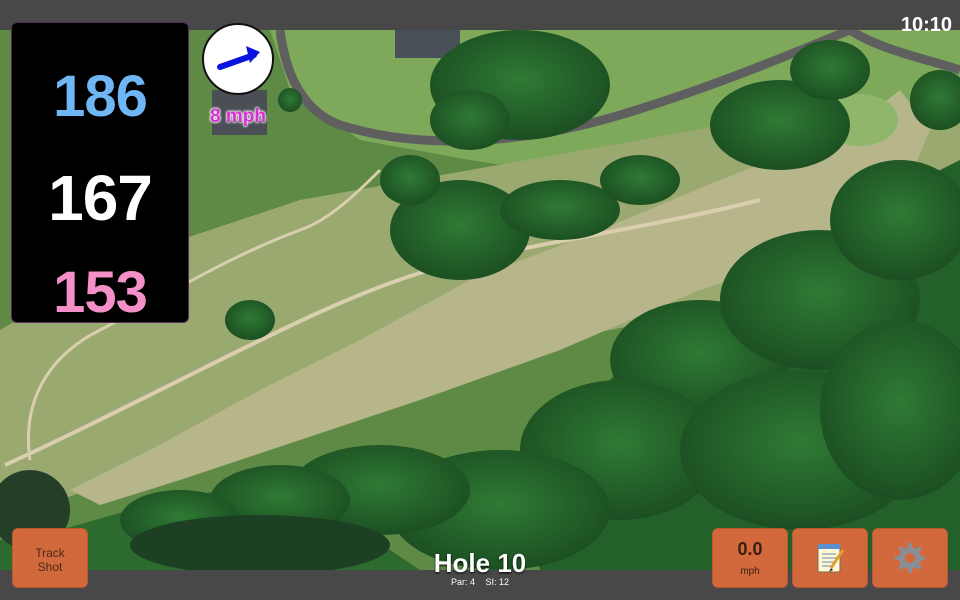 The width and height of the screenshot is (960, 600). Describe the element at coordinates (497, 582) in the screenshot. I see `hole-stroke-index: SI: 12` at that location.